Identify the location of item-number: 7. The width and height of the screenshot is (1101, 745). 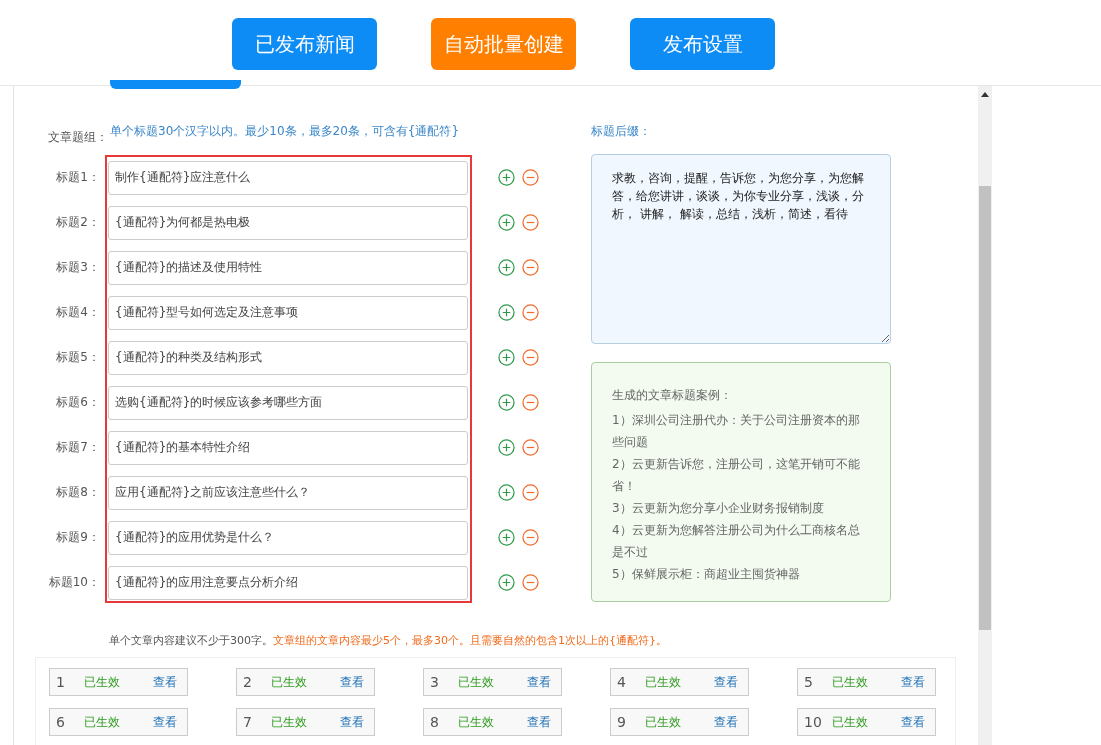
(248, 722).